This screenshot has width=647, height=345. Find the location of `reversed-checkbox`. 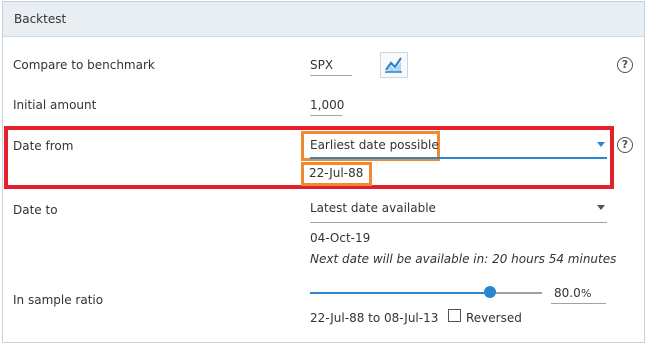

reversed-checkbox is located at coordinates (454, 315).